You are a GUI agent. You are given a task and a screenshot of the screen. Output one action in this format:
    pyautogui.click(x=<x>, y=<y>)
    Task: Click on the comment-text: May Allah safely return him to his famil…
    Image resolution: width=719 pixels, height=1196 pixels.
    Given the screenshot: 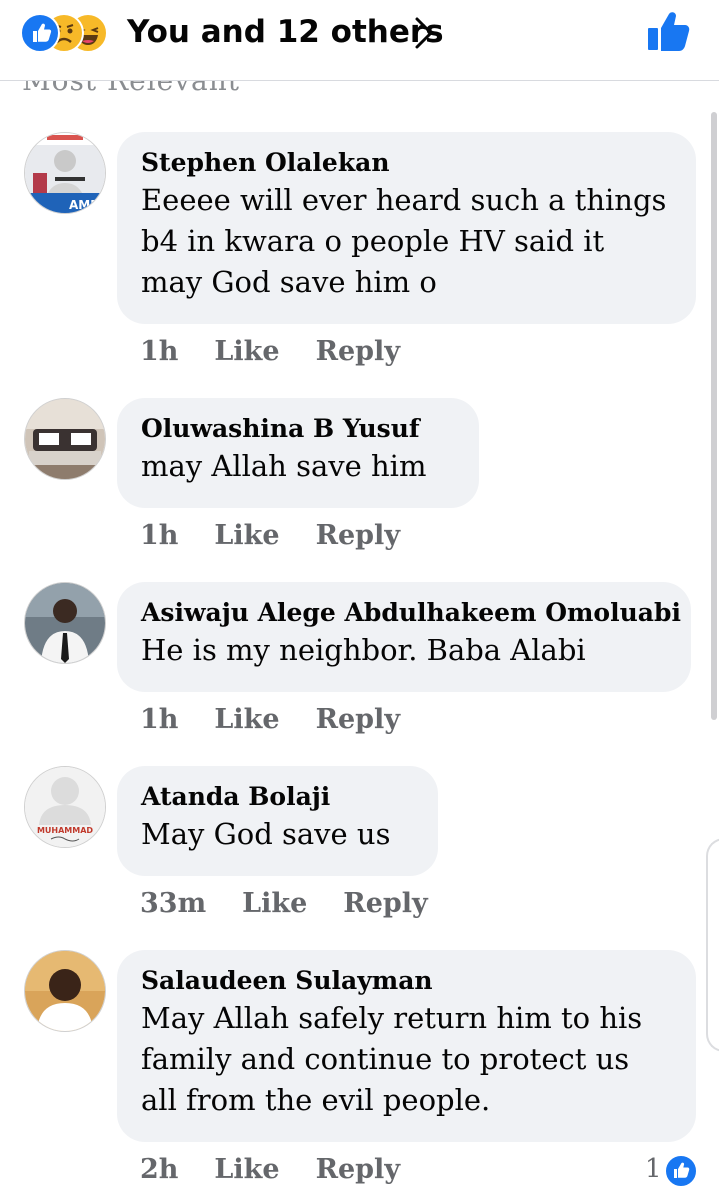 What is the action you would take?
    pyautogui.click(x=392, y=1059)
    